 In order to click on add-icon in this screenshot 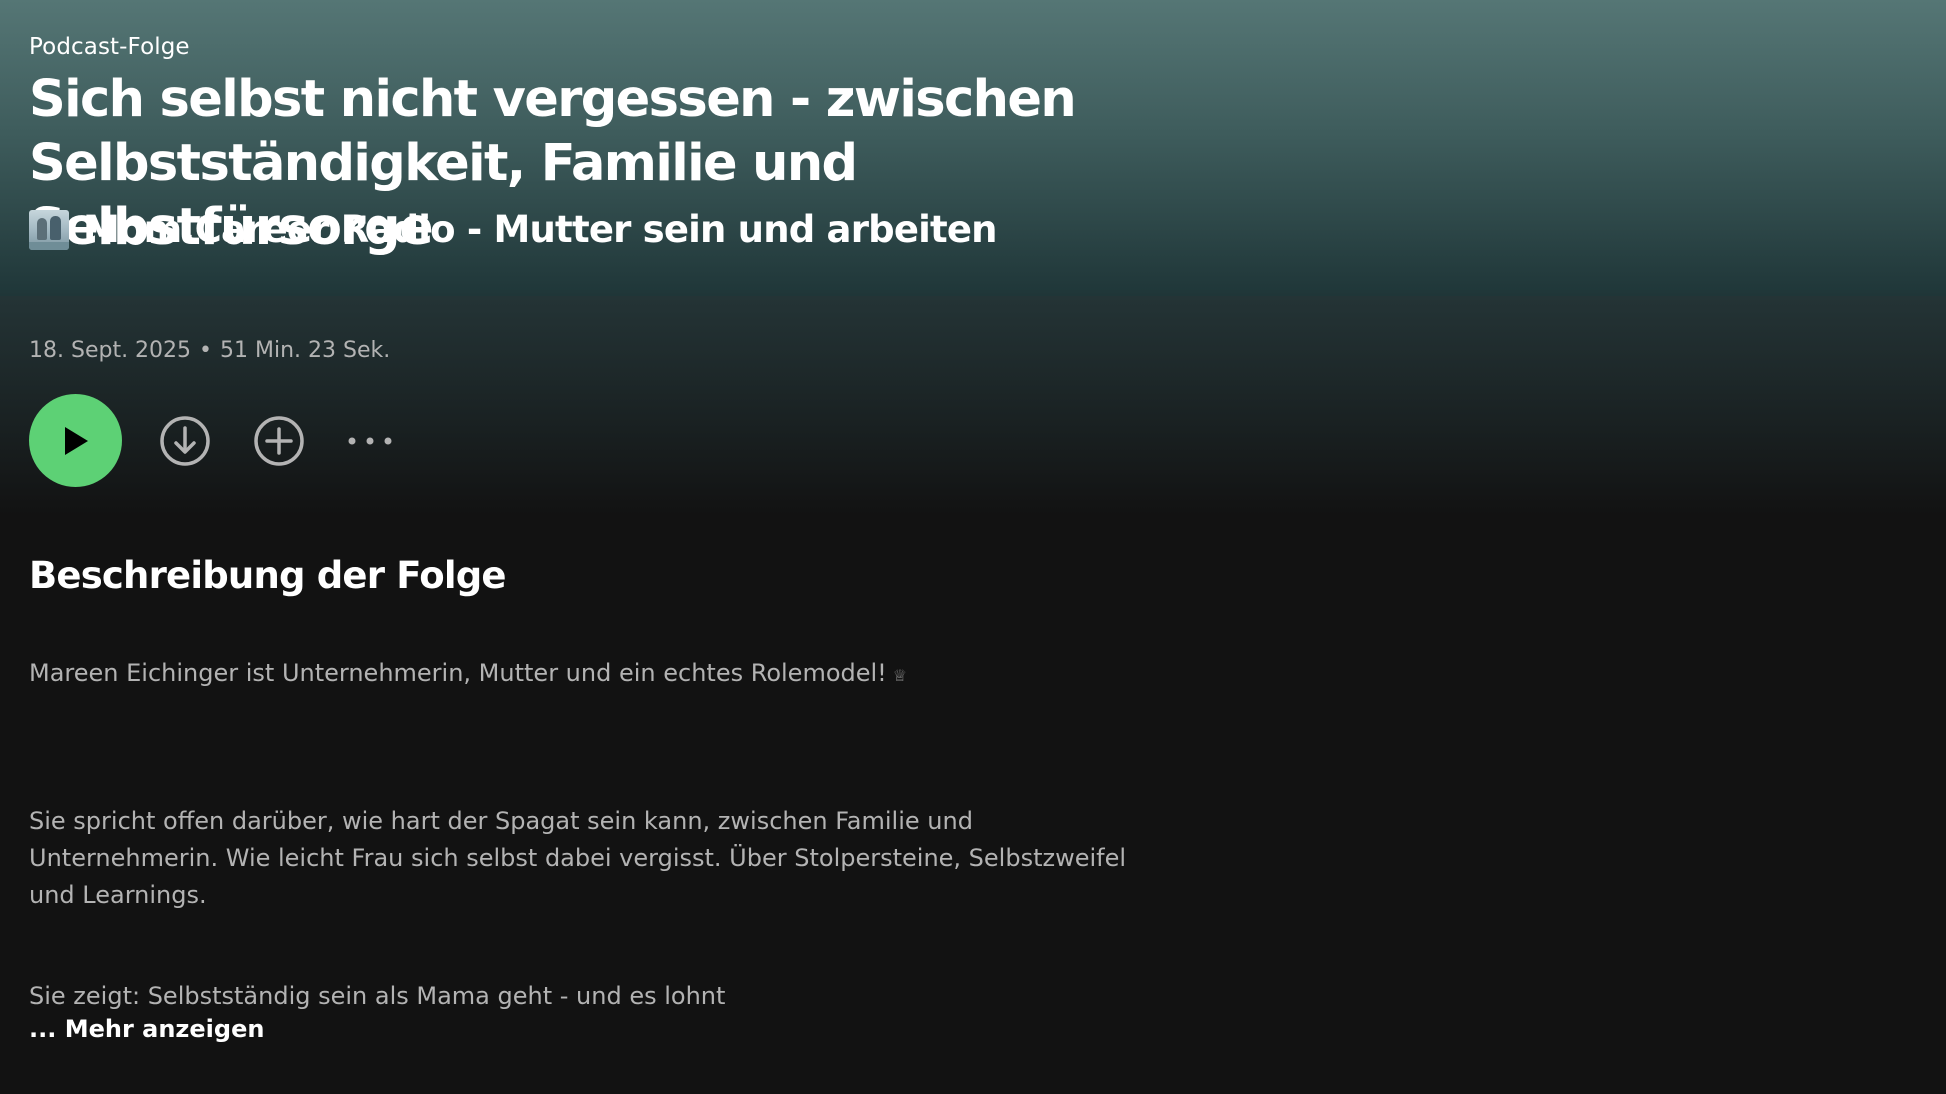, I will do `click(279, 440)`.